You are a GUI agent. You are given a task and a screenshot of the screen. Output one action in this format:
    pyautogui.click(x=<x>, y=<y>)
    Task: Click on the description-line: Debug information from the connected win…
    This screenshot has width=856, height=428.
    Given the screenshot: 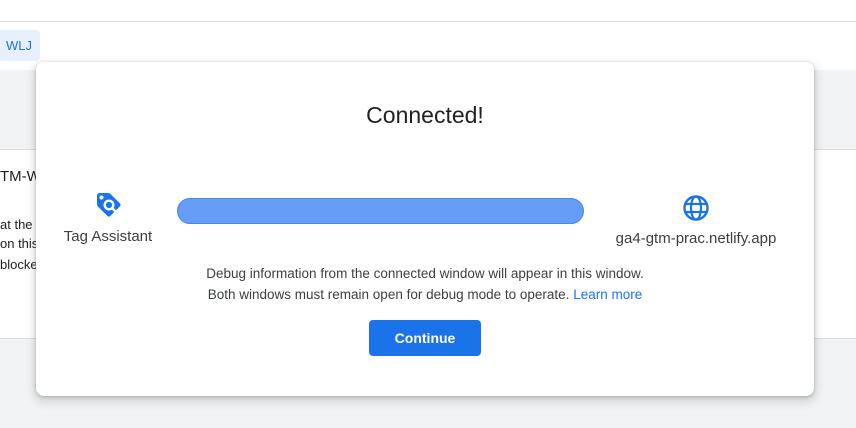 What is the action you would take?
    pyautogui.click(x=425, y=273)
    